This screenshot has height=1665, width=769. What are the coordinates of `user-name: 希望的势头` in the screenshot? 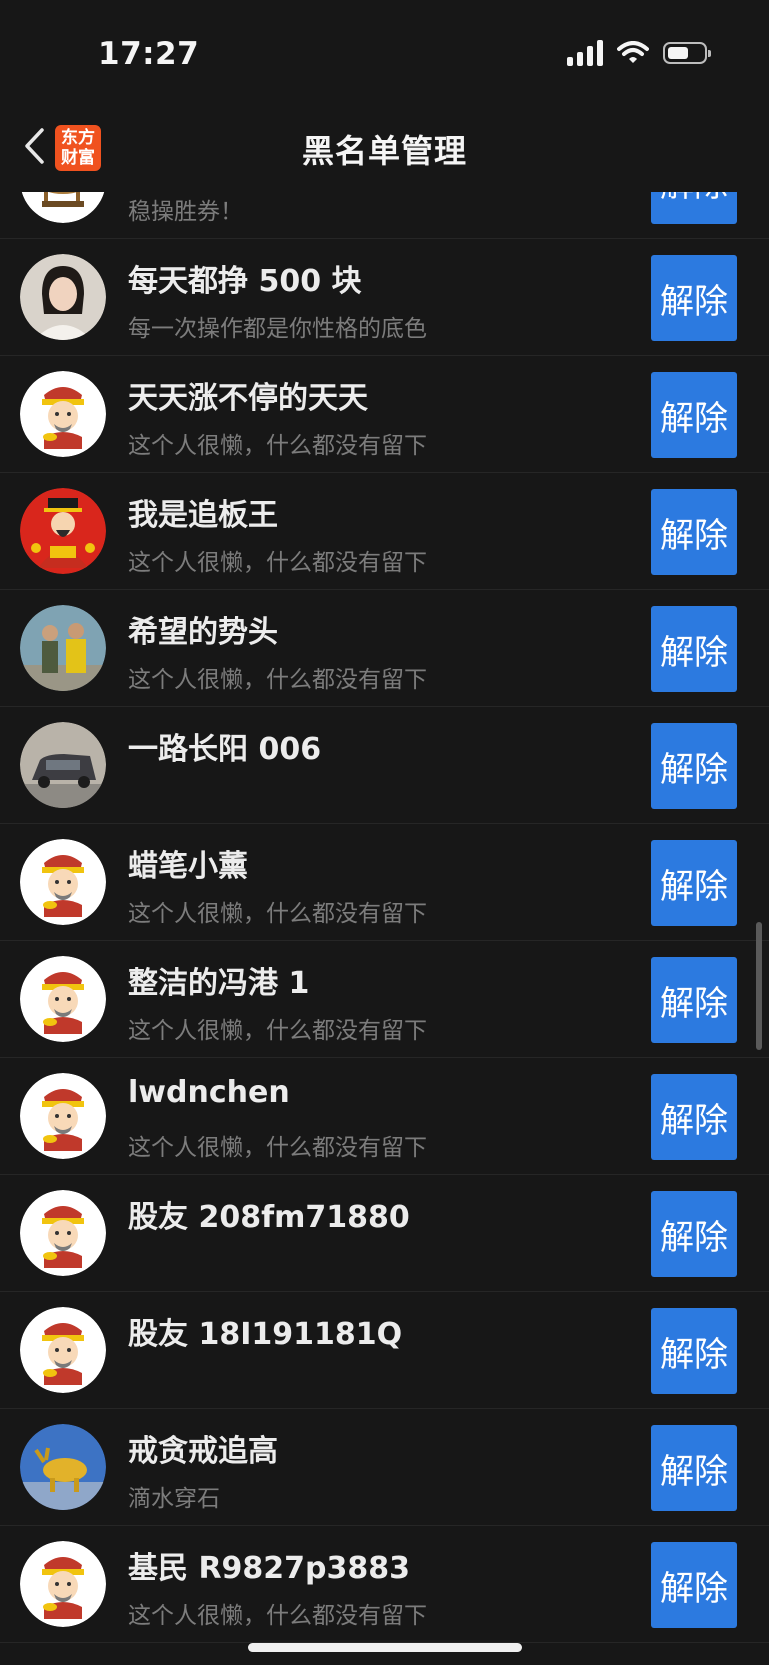 It's located at (203, 632).